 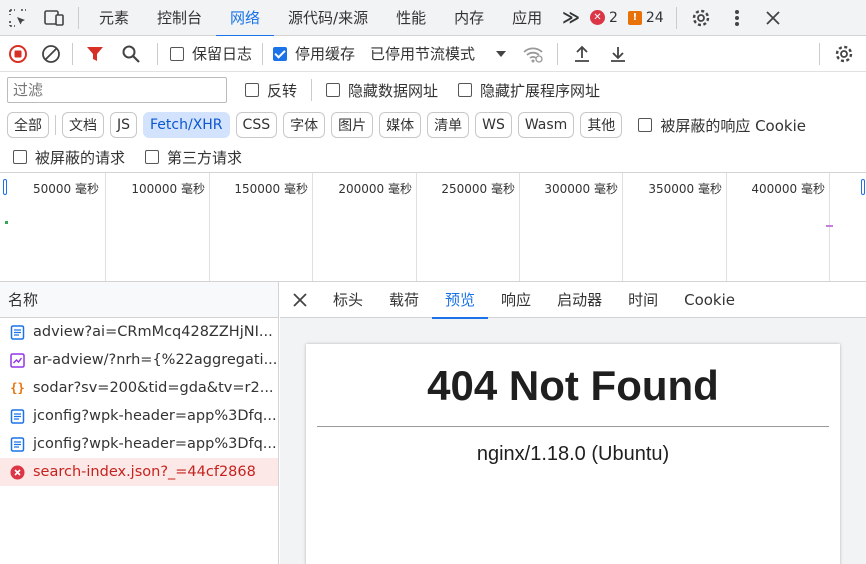 I want to click on tab-console: 控制台, so click(x=179, y=18).